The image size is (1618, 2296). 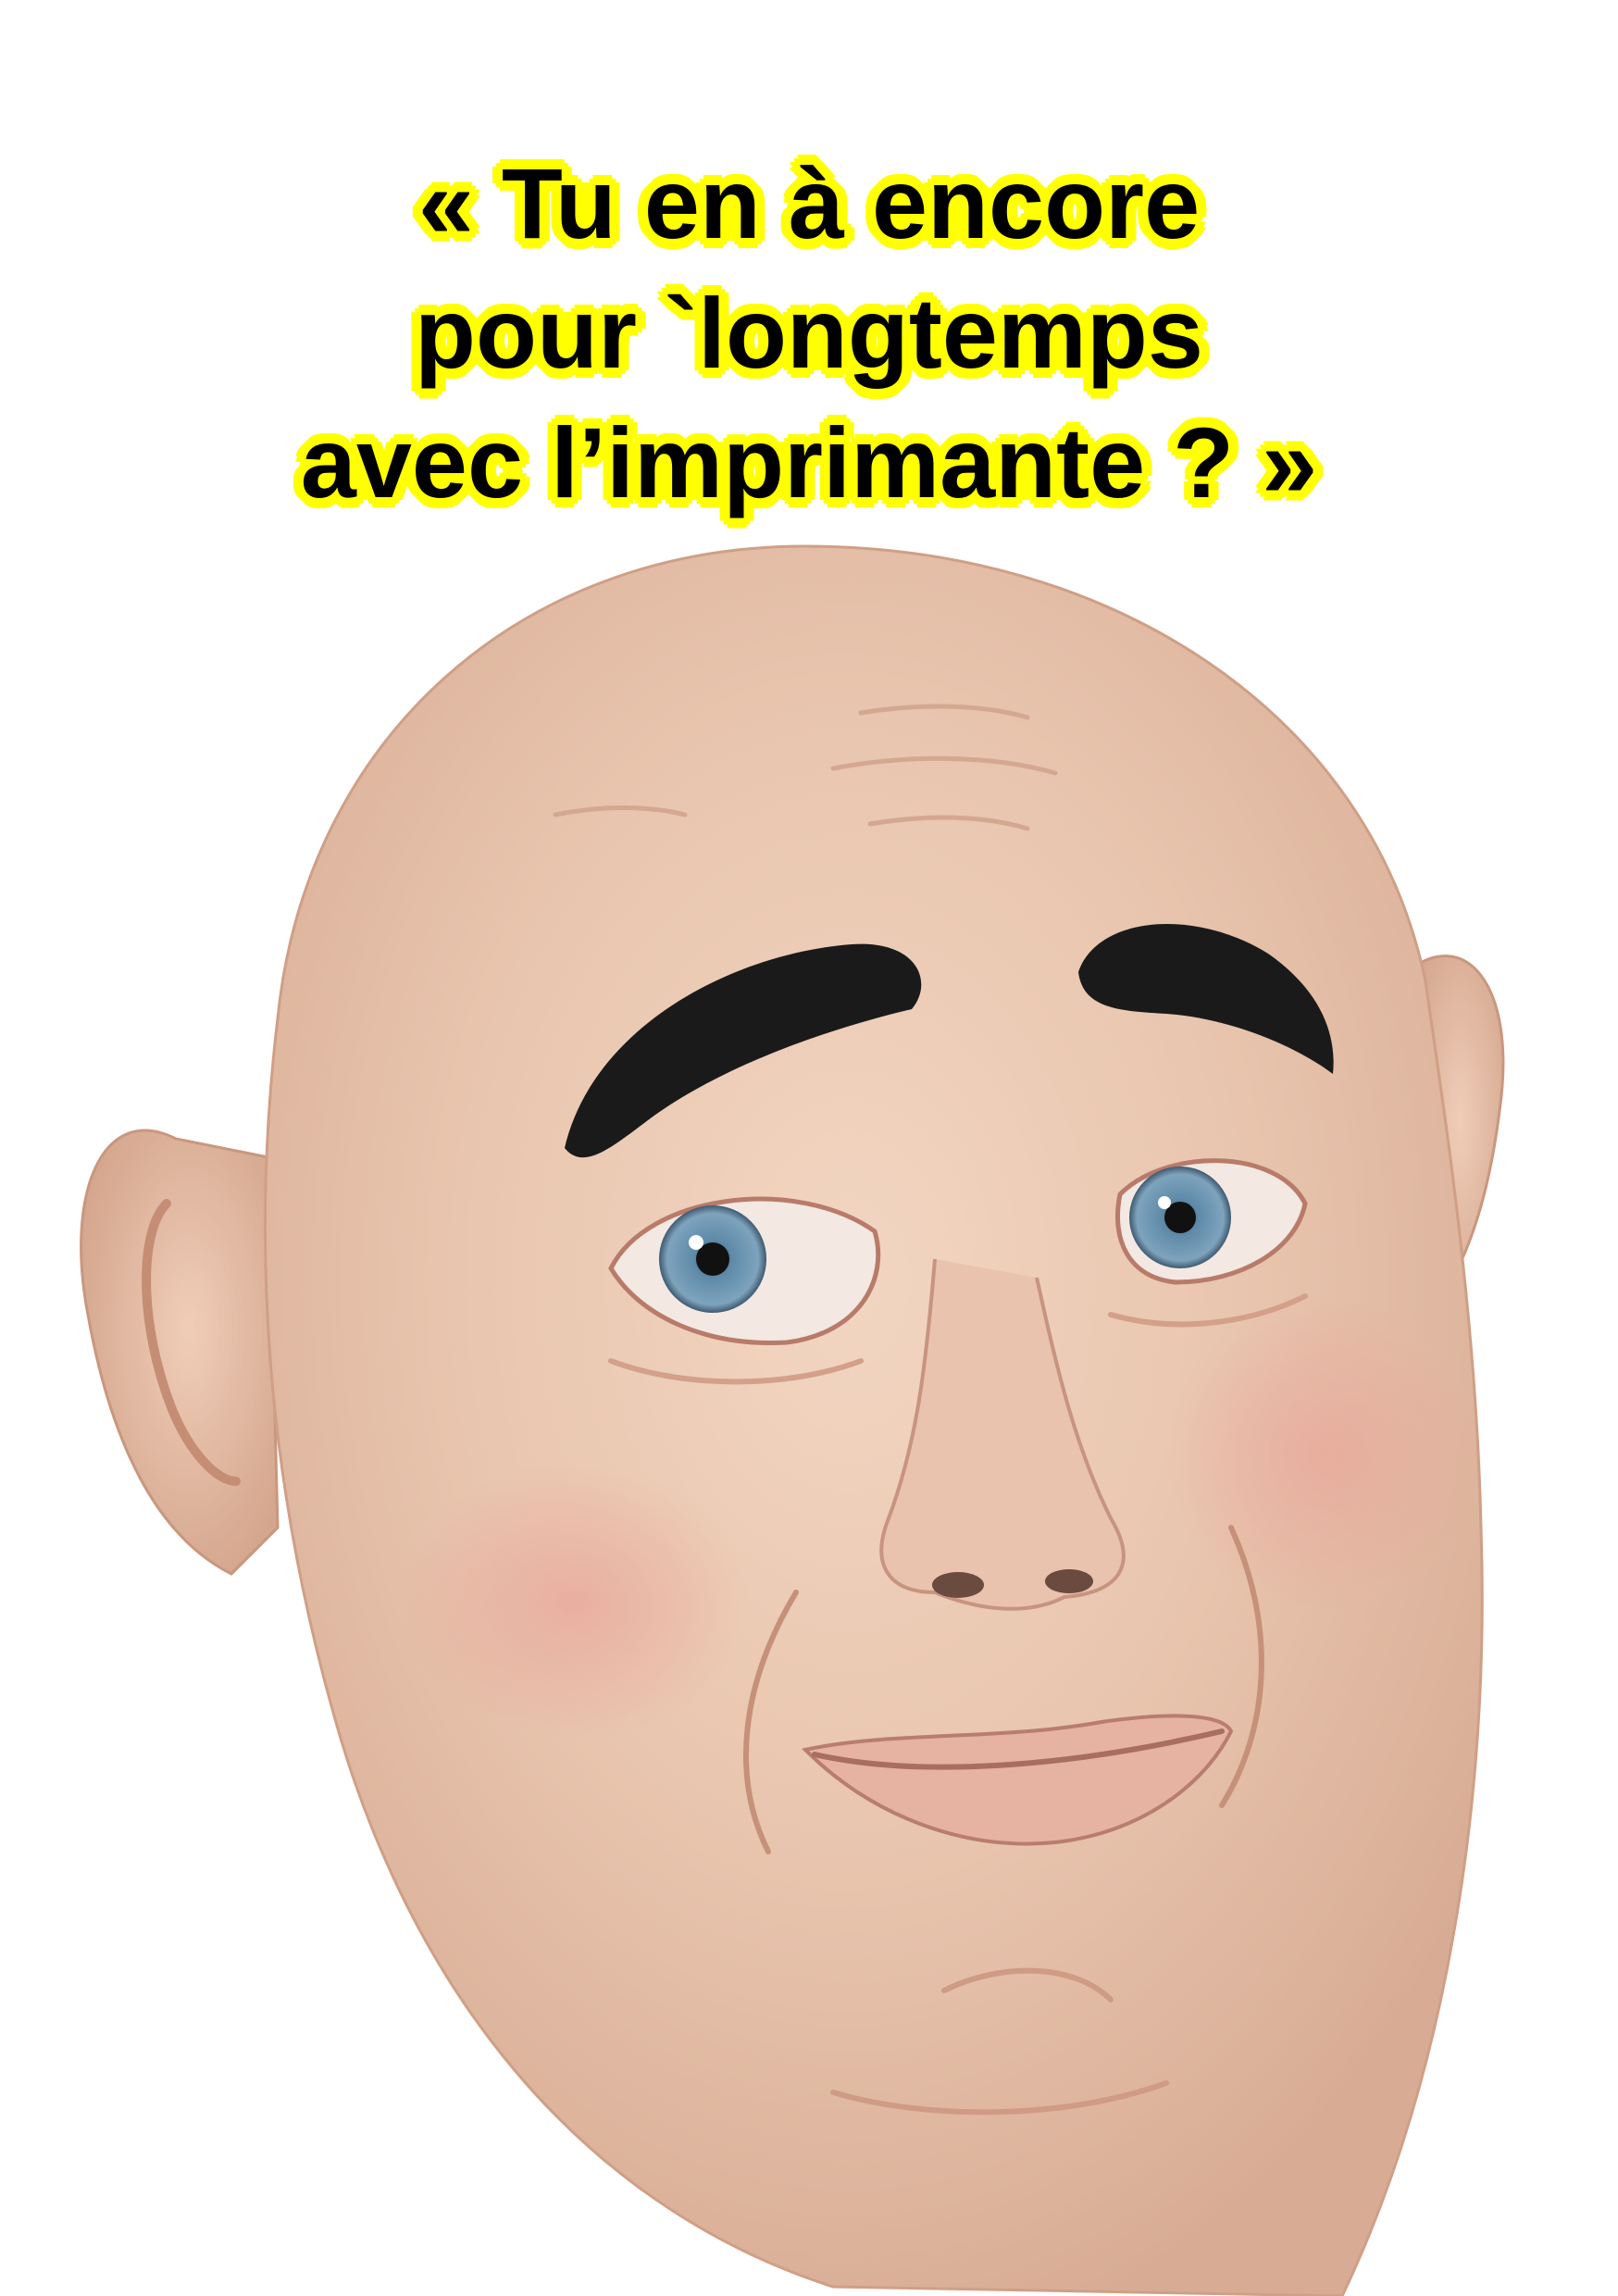 I want to click on caption-line-3: avec l’imprimante ? », so click(x=809, y=462).